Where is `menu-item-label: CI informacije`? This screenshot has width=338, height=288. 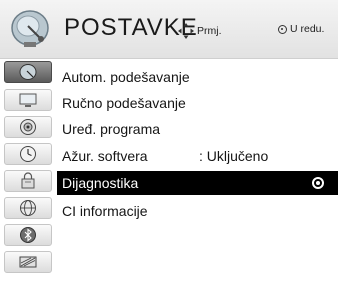 menu-item-label: CI informacije is located at coordinates (105, 211).